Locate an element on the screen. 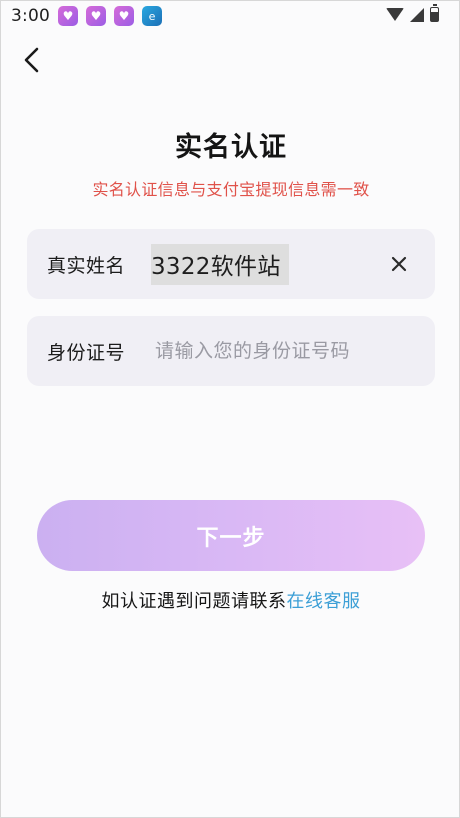  id-number-input is located at coordinates (293, 351).